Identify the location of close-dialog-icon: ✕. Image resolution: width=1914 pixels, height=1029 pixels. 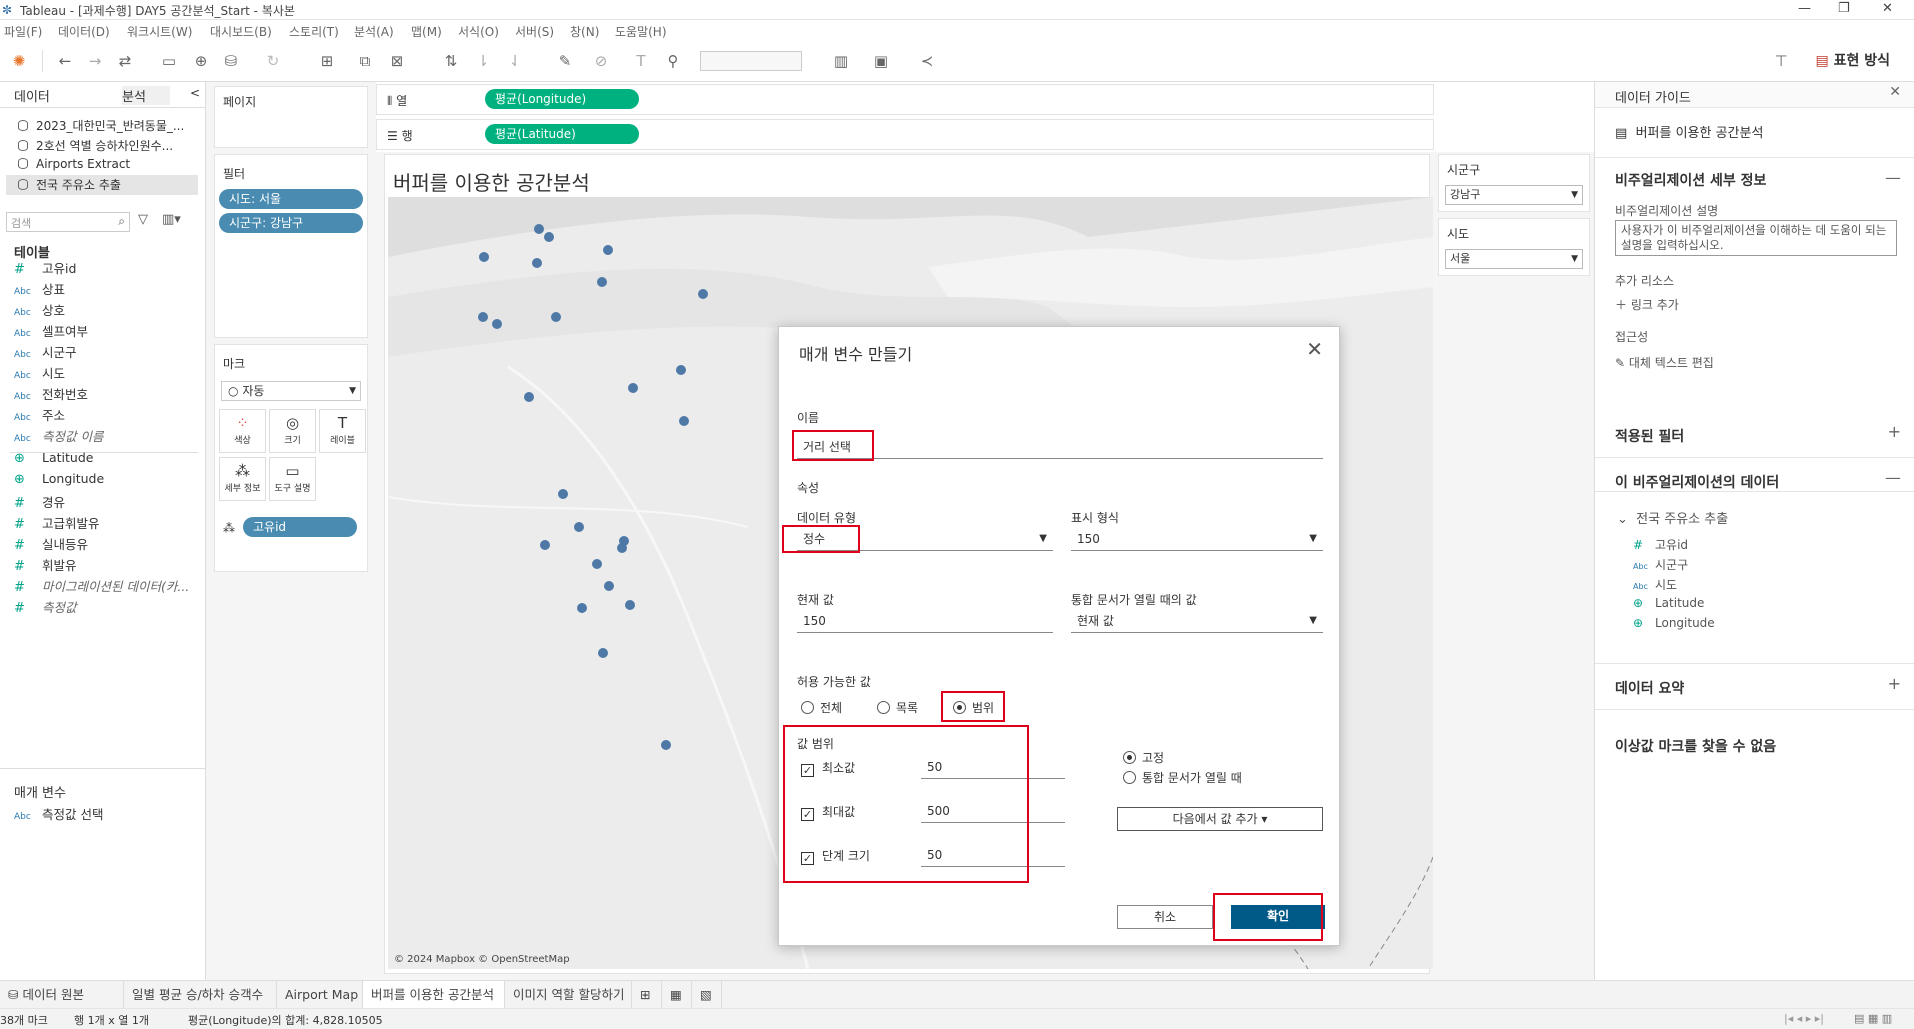
(1314, 349).